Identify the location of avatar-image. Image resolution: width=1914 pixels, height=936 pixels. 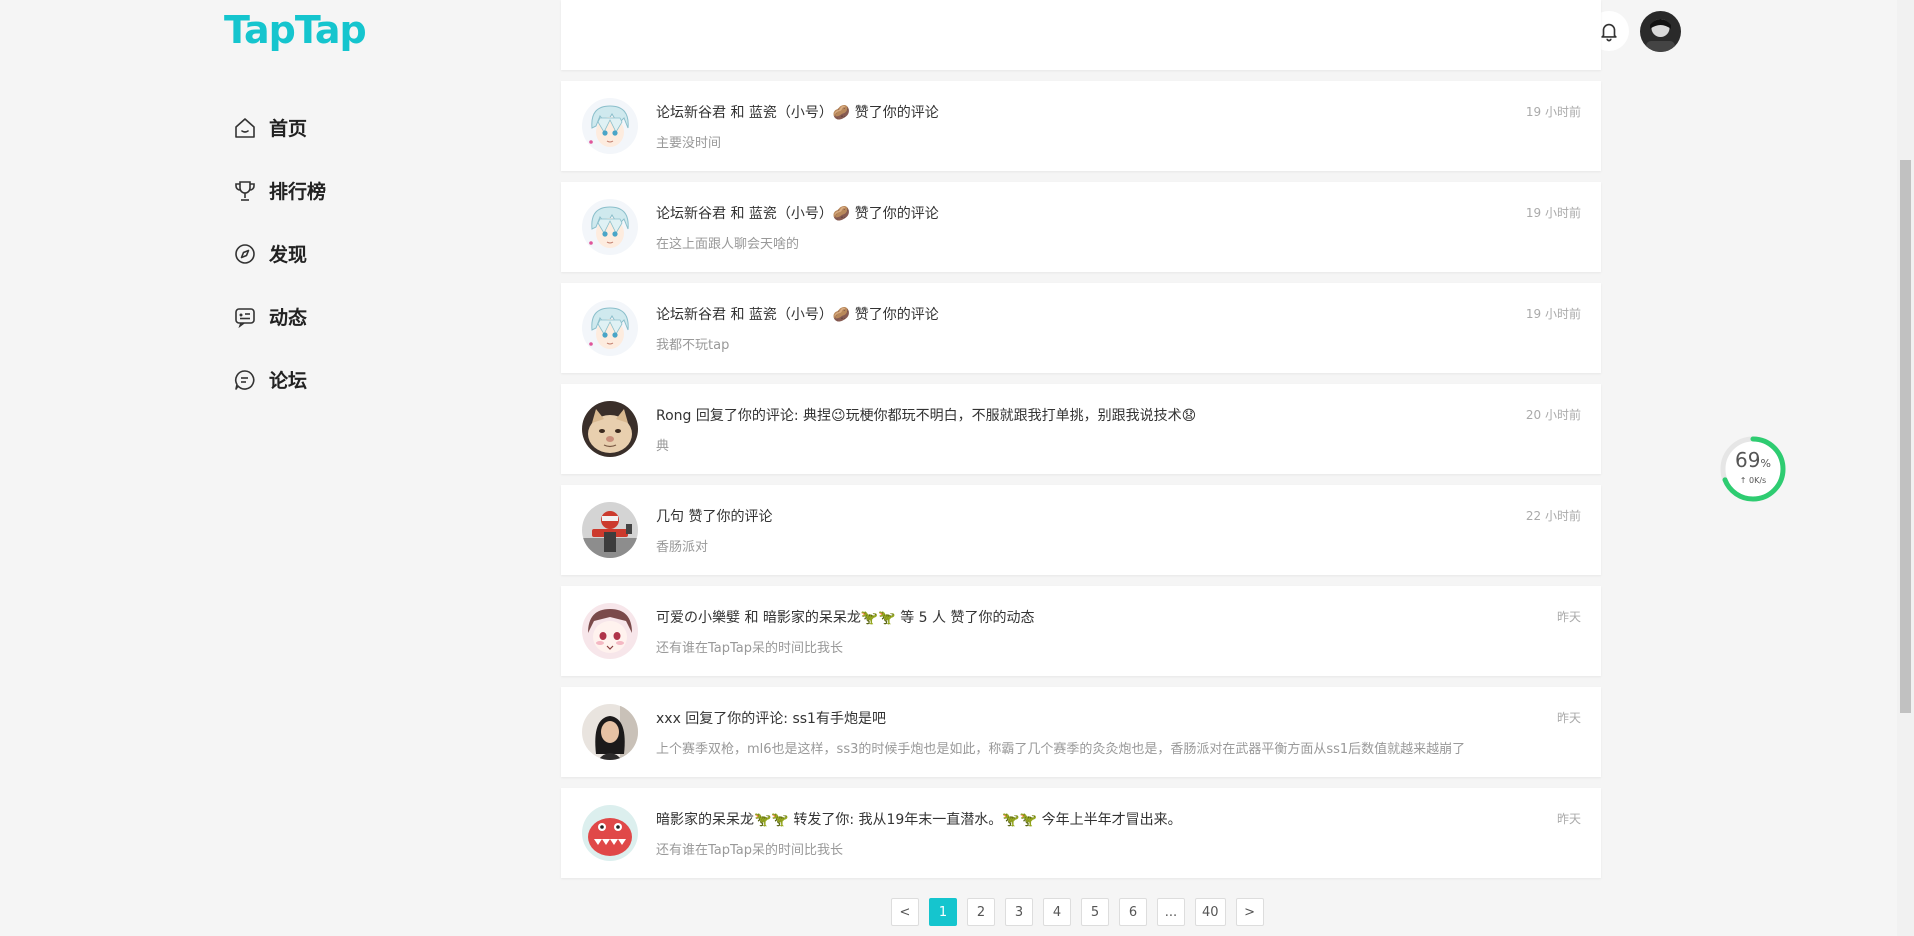
(1660, 31).